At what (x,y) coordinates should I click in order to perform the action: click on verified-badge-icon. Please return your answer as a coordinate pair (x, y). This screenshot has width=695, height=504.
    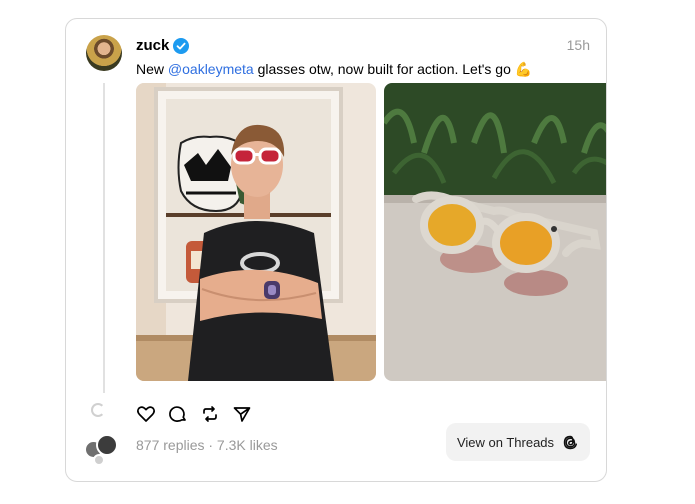
    Looking at the image, I should click on (181, 46).